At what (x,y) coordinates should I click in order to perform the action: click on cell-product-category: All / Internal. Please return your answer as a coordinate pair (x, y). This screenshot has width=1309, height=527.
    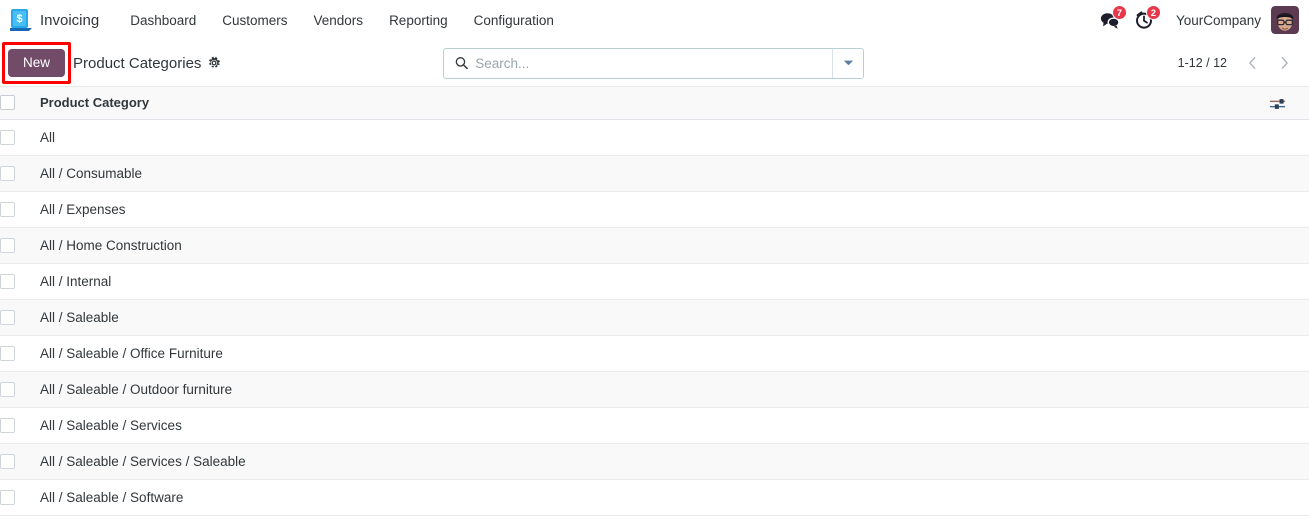
    Looking at the image, I should click on (654, 281).